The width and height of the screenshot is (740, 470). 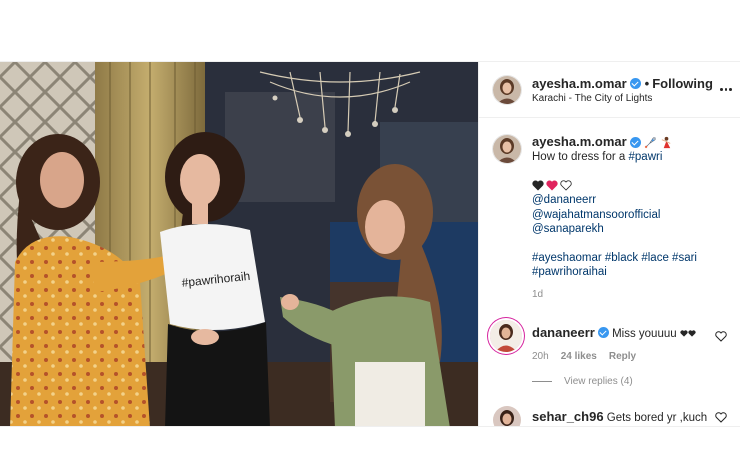 I want to click on comment-meta: 20h 24 likes Reply, so click(x=633, y=356).